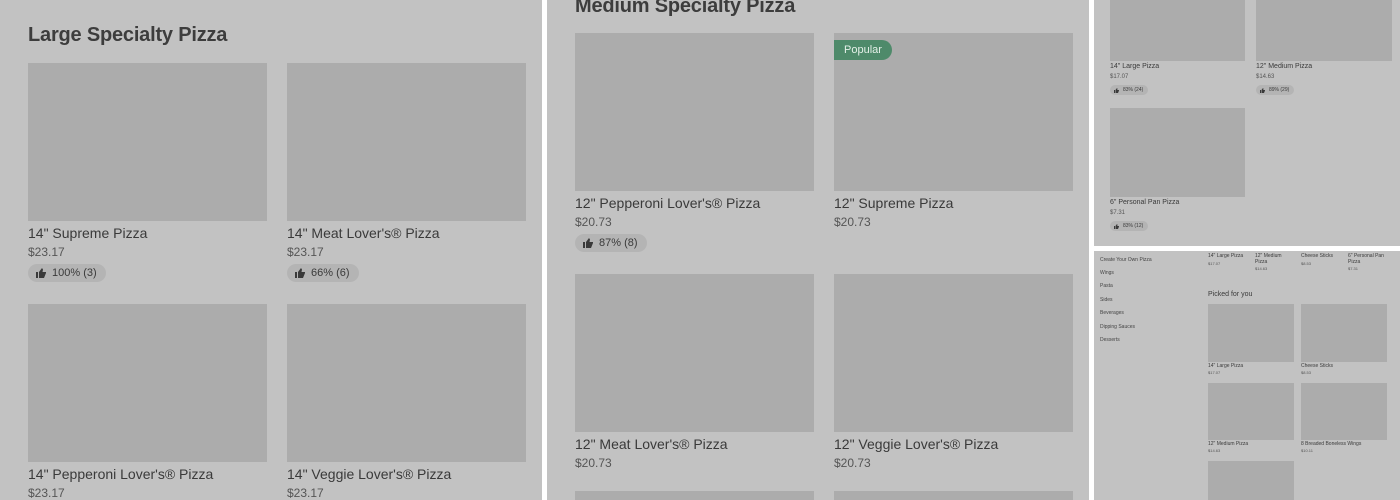 This screenshot has width=1400, height=500. Describe the element at coordinates (618, 243) in the screenshot. I see `rating-text: 87% (8)` at that location.